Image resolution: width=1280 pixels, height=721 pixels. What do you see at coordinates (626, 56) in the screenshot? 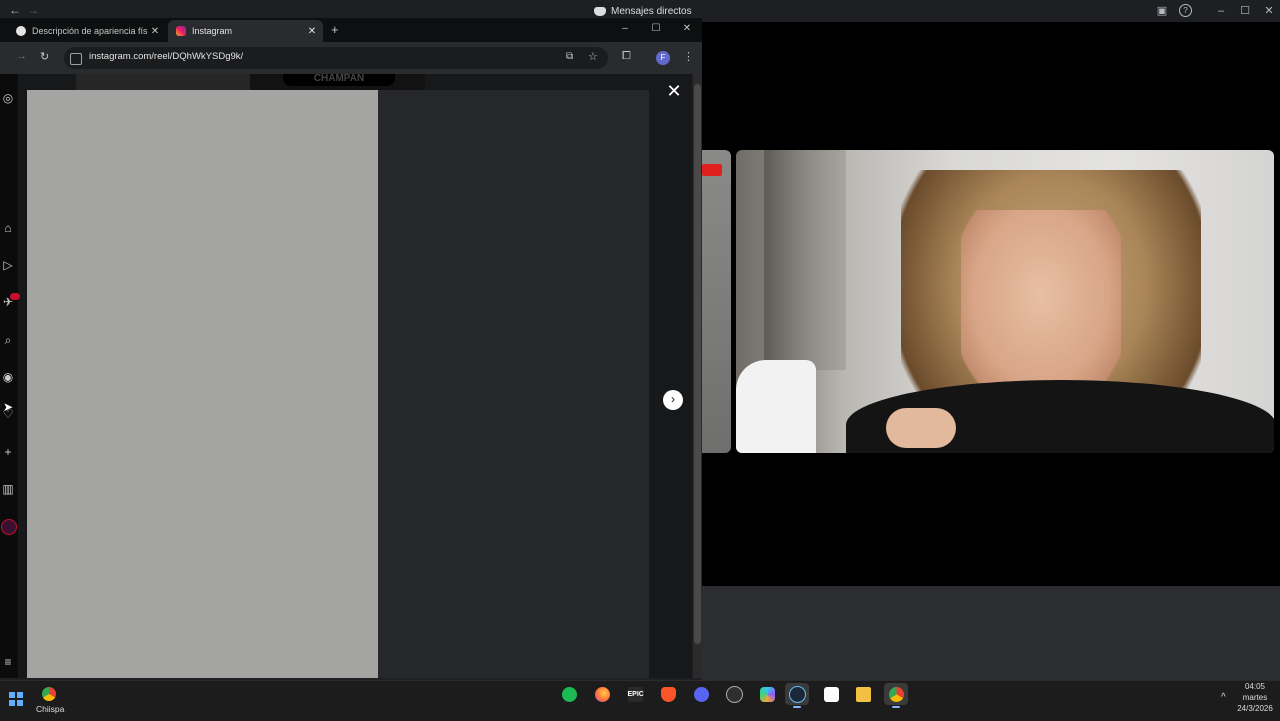
I see `extensions-icon: ⧠` at bounding box center [626, 56].